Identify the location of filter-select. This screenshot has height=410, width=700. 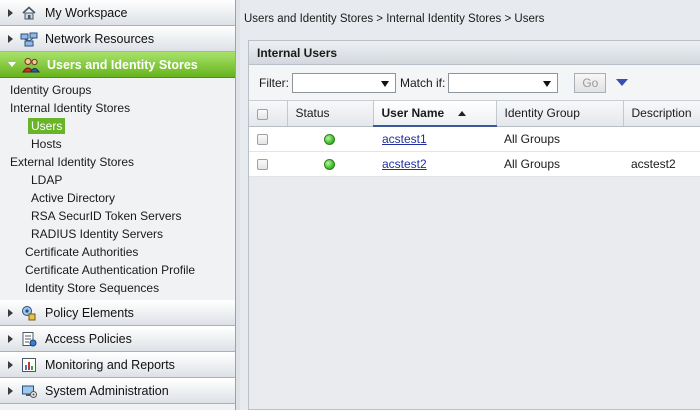
(344, 82).